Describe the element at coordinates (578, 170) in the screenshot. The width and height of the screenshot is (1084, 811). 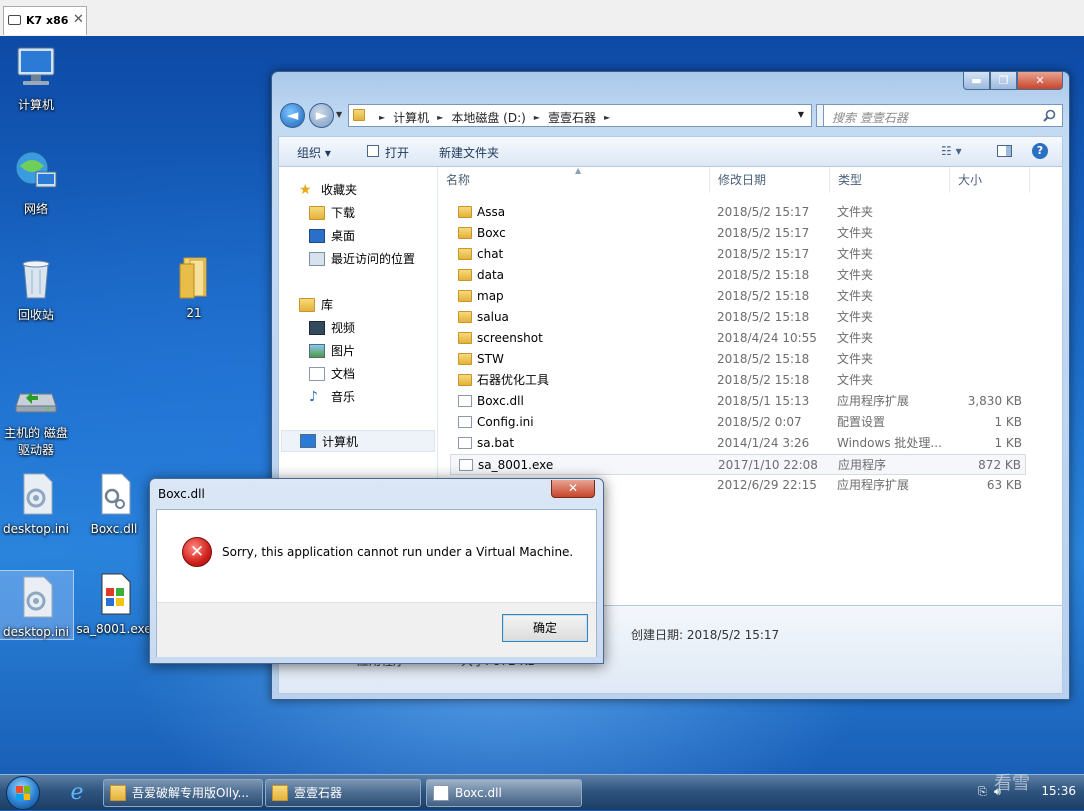
I see `sort-ascending-icon: ▲` at that location.